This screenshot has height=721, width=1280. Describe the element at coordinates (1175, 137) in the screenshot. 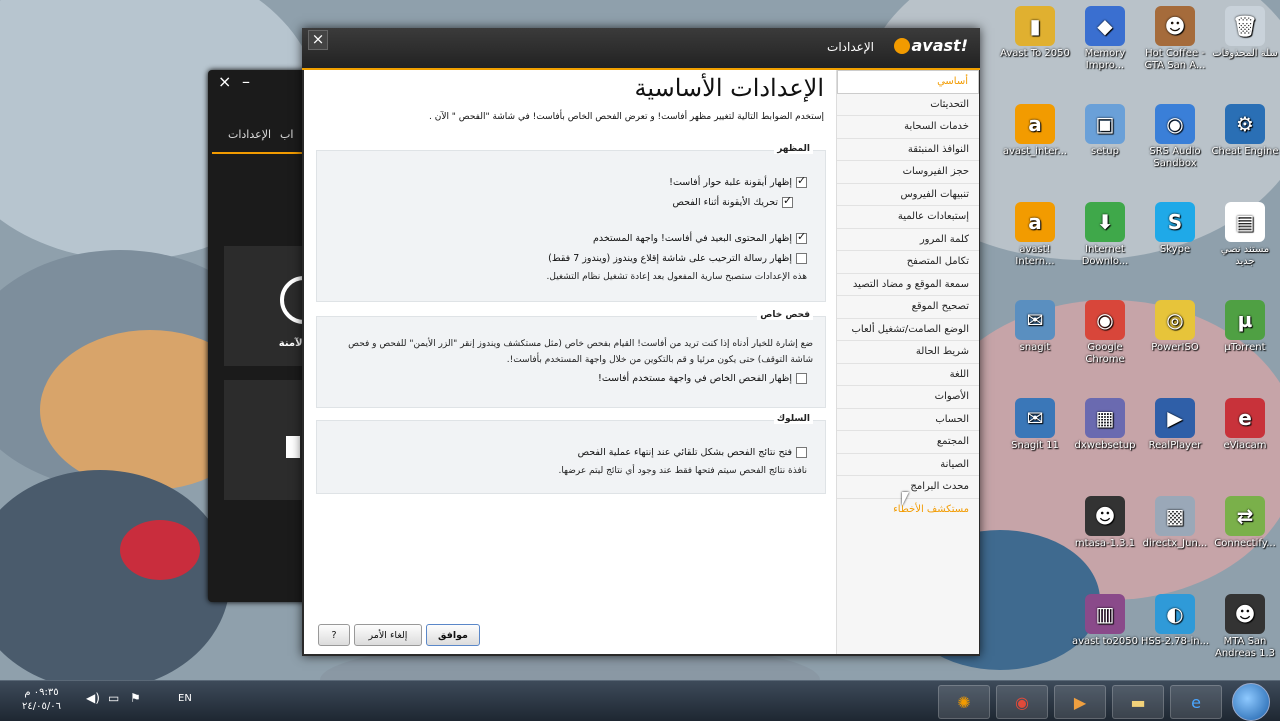

I see `desktop-icon: ◉ SRS Audio Sandbox` at that location.